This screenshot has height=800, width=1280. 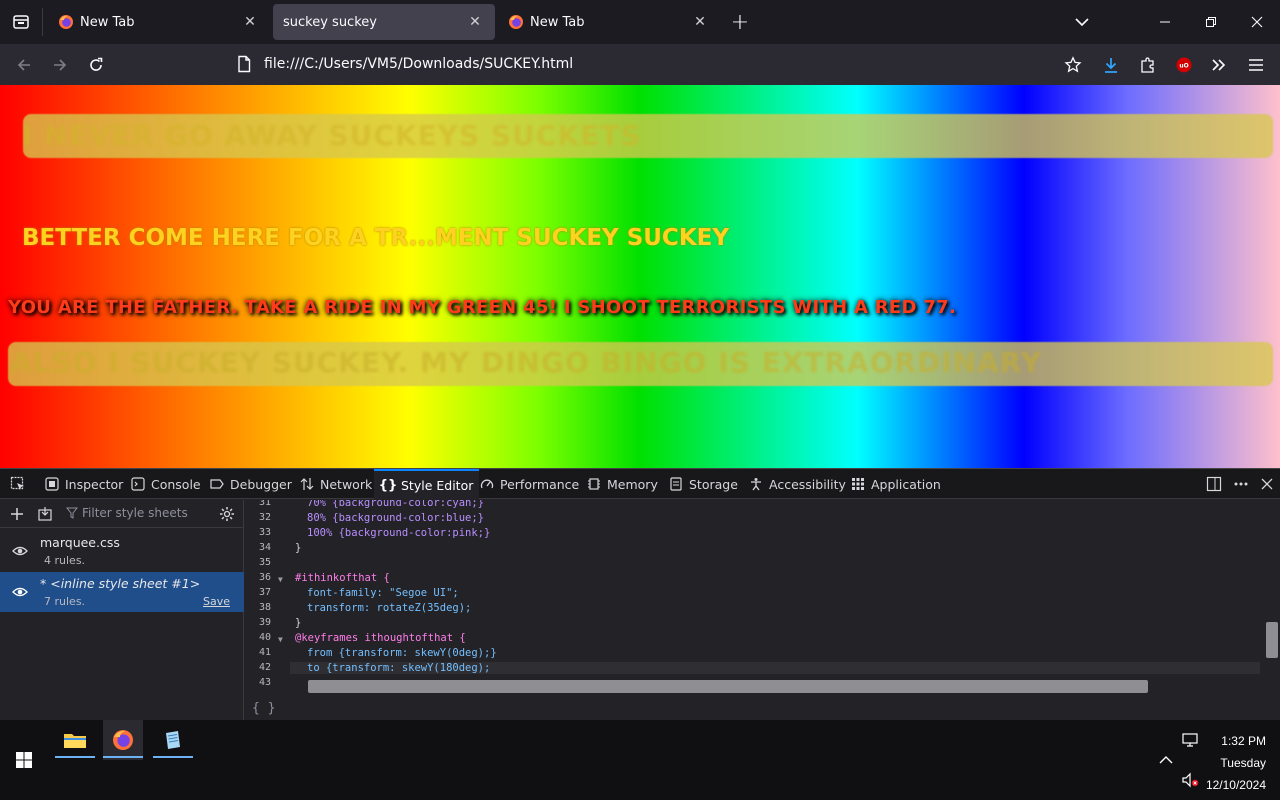 I want to click on hamburger-menu-icon, so click(x=1256, y=65).